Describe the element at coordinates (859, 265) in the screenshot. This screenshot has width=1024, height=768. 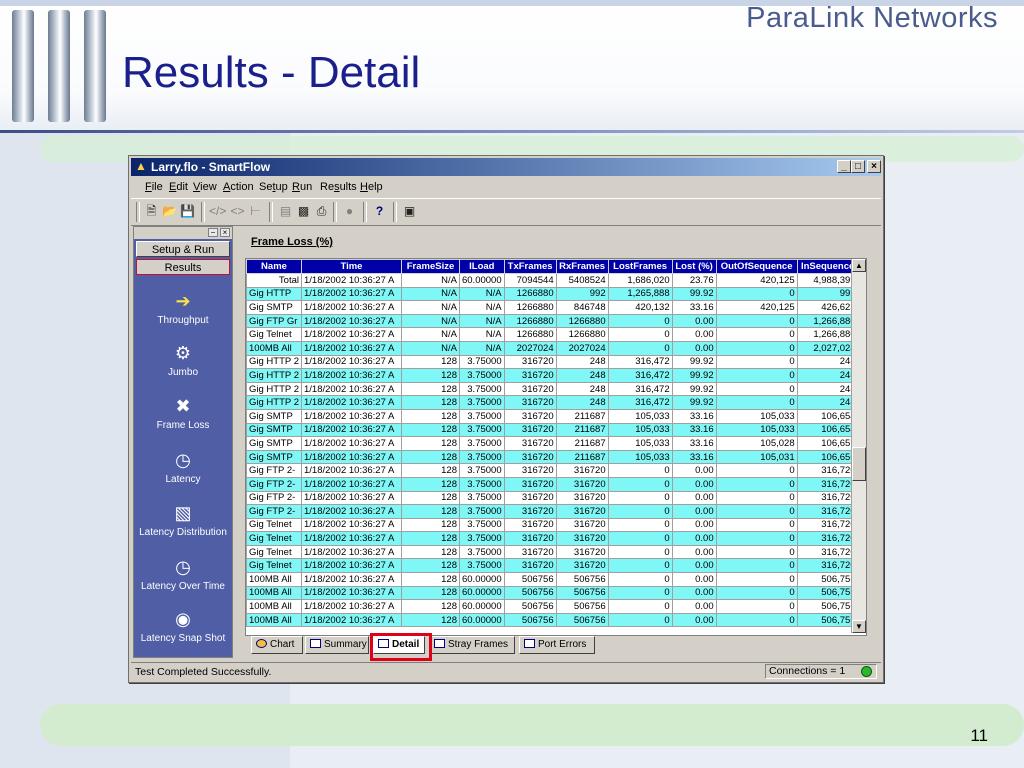
I see `scroll-up-icon: ▲` at that location.